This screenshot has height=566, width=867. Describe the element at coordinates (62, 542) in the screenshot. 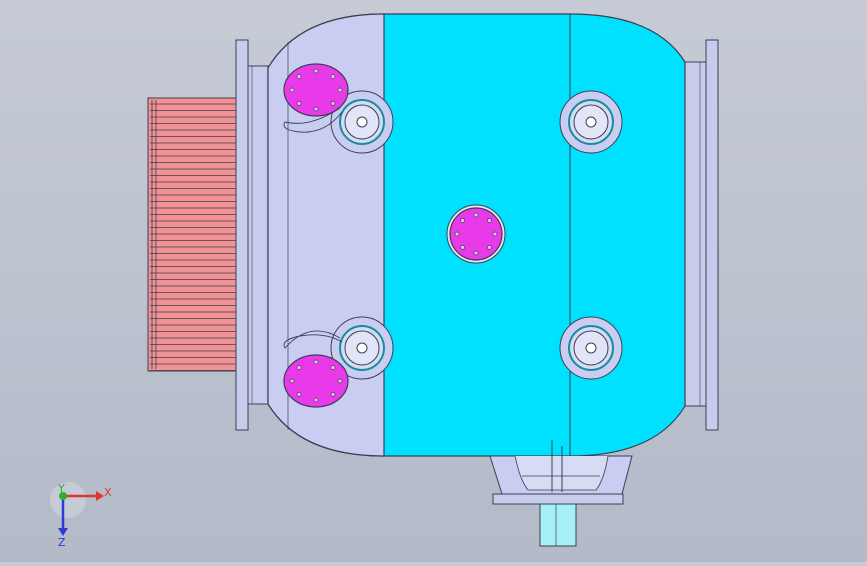

I see `axis-z-label: Z` at that location.